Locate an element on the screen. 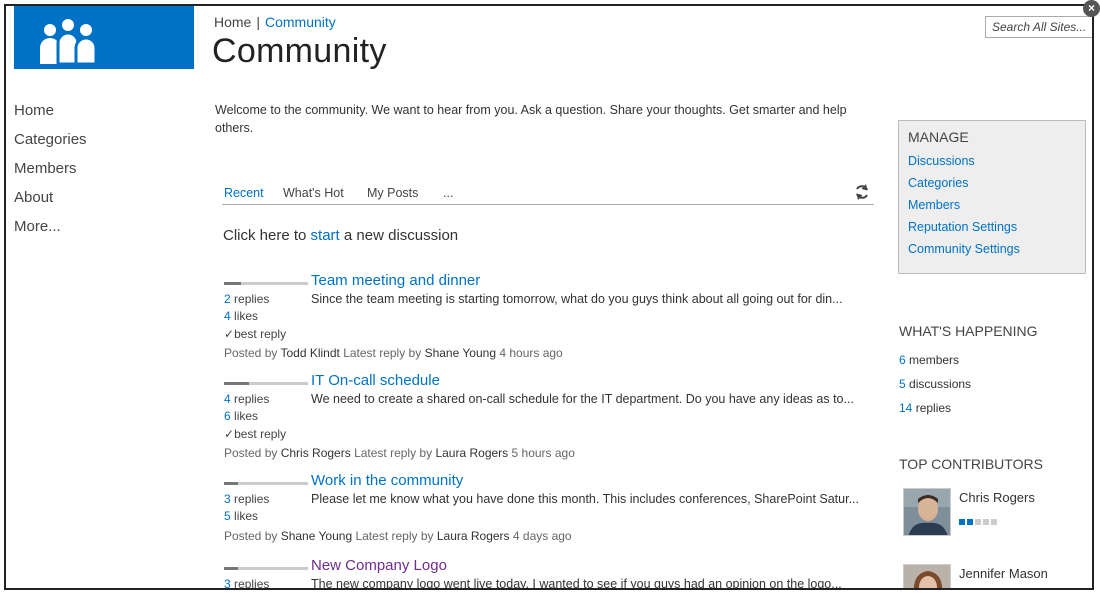 Image resolution: width=1100 pixels, height=595 pixels. discussions-stat: 5 discussions is located at coordinates (935, 384).